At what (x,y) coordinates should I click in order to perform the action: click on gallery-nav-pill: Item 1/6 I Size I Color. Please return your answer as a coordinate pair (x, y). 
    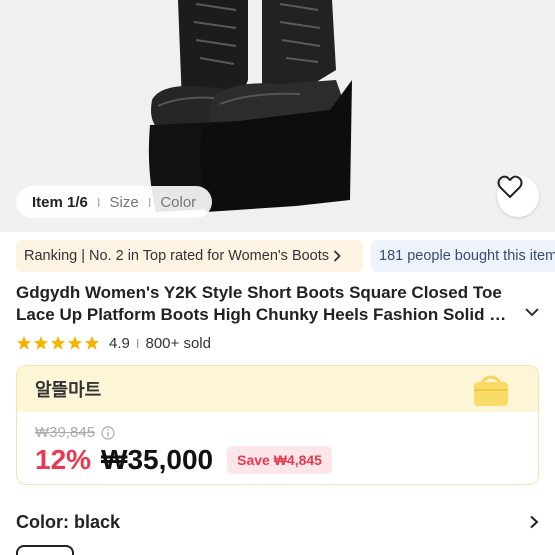
    Looking at the image, I should click on (114, 202).